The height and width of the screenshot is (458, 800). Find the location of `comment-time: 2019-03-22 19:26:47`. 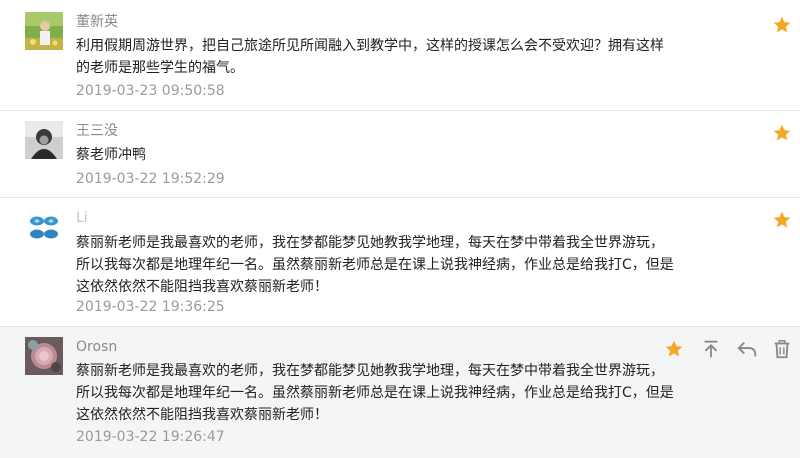

comment-time: 2019-03-22 19:26:47 is located at coordinates (150, 437).